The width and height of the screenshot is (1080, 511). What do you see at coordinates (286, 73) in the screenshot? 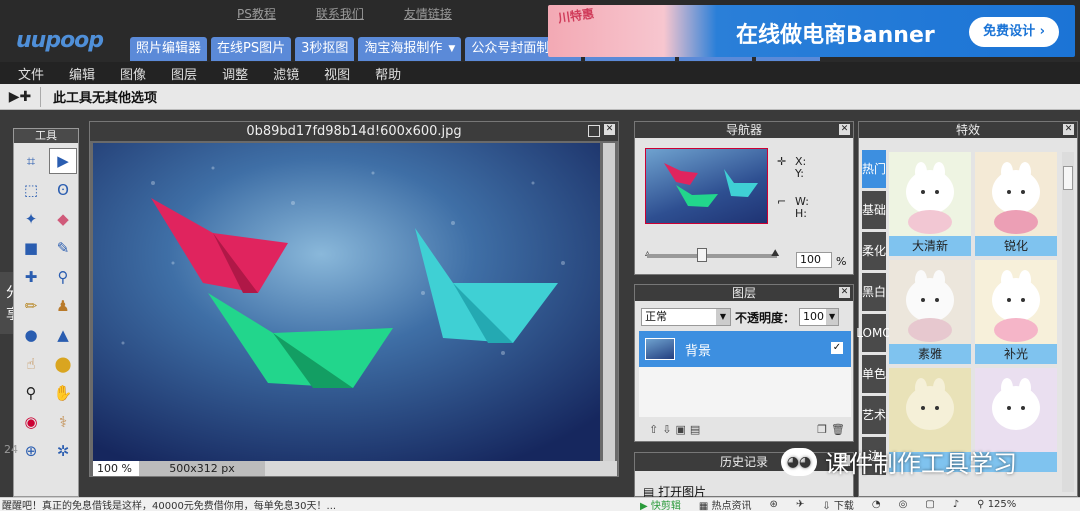
I see `menu-filter: 滤镜` at bounding box center [286, 73].